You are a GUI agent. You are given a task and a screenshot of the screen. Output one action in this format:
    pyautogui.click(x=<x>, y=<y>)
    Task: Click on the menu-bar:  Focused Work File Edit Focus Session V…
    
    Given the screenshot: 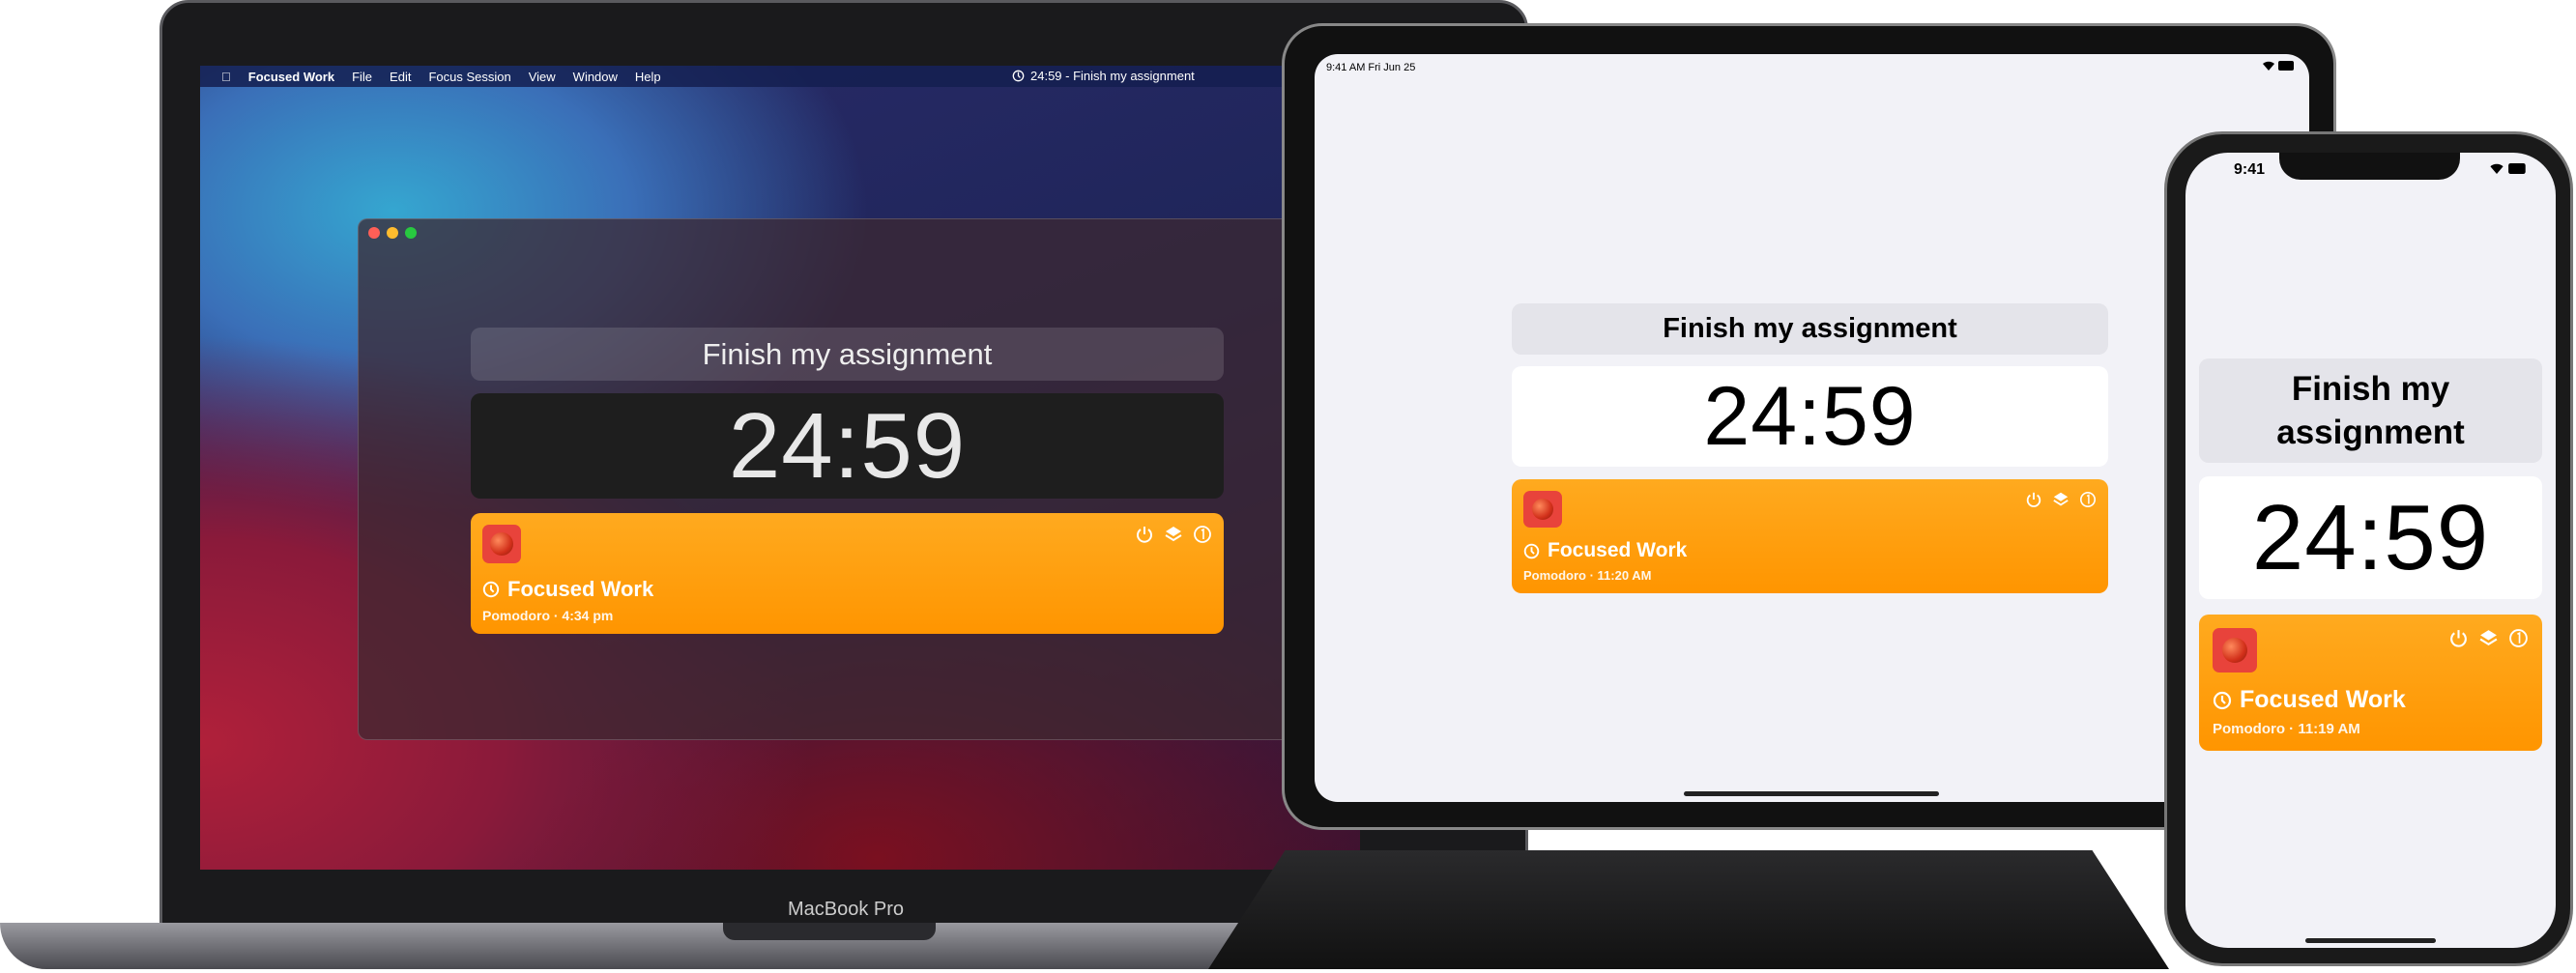 What is the action you would take?
    pyautogui.click(x=780, y=76)
    